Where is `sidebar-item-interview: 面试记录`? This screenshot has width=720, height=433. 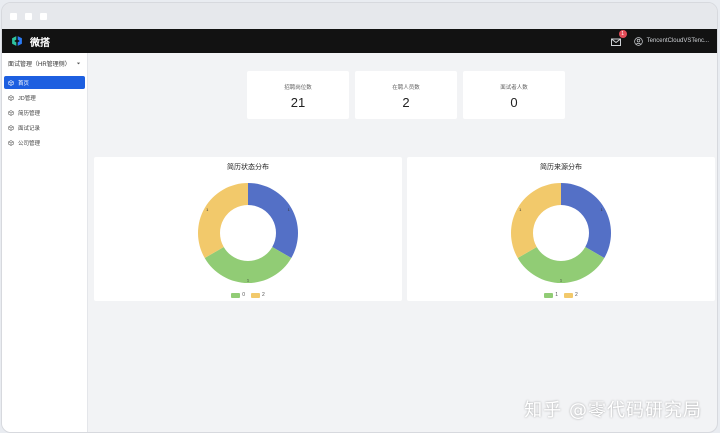
sidebar-item-interview: 面试记录 is located at coordinates (44, 127).